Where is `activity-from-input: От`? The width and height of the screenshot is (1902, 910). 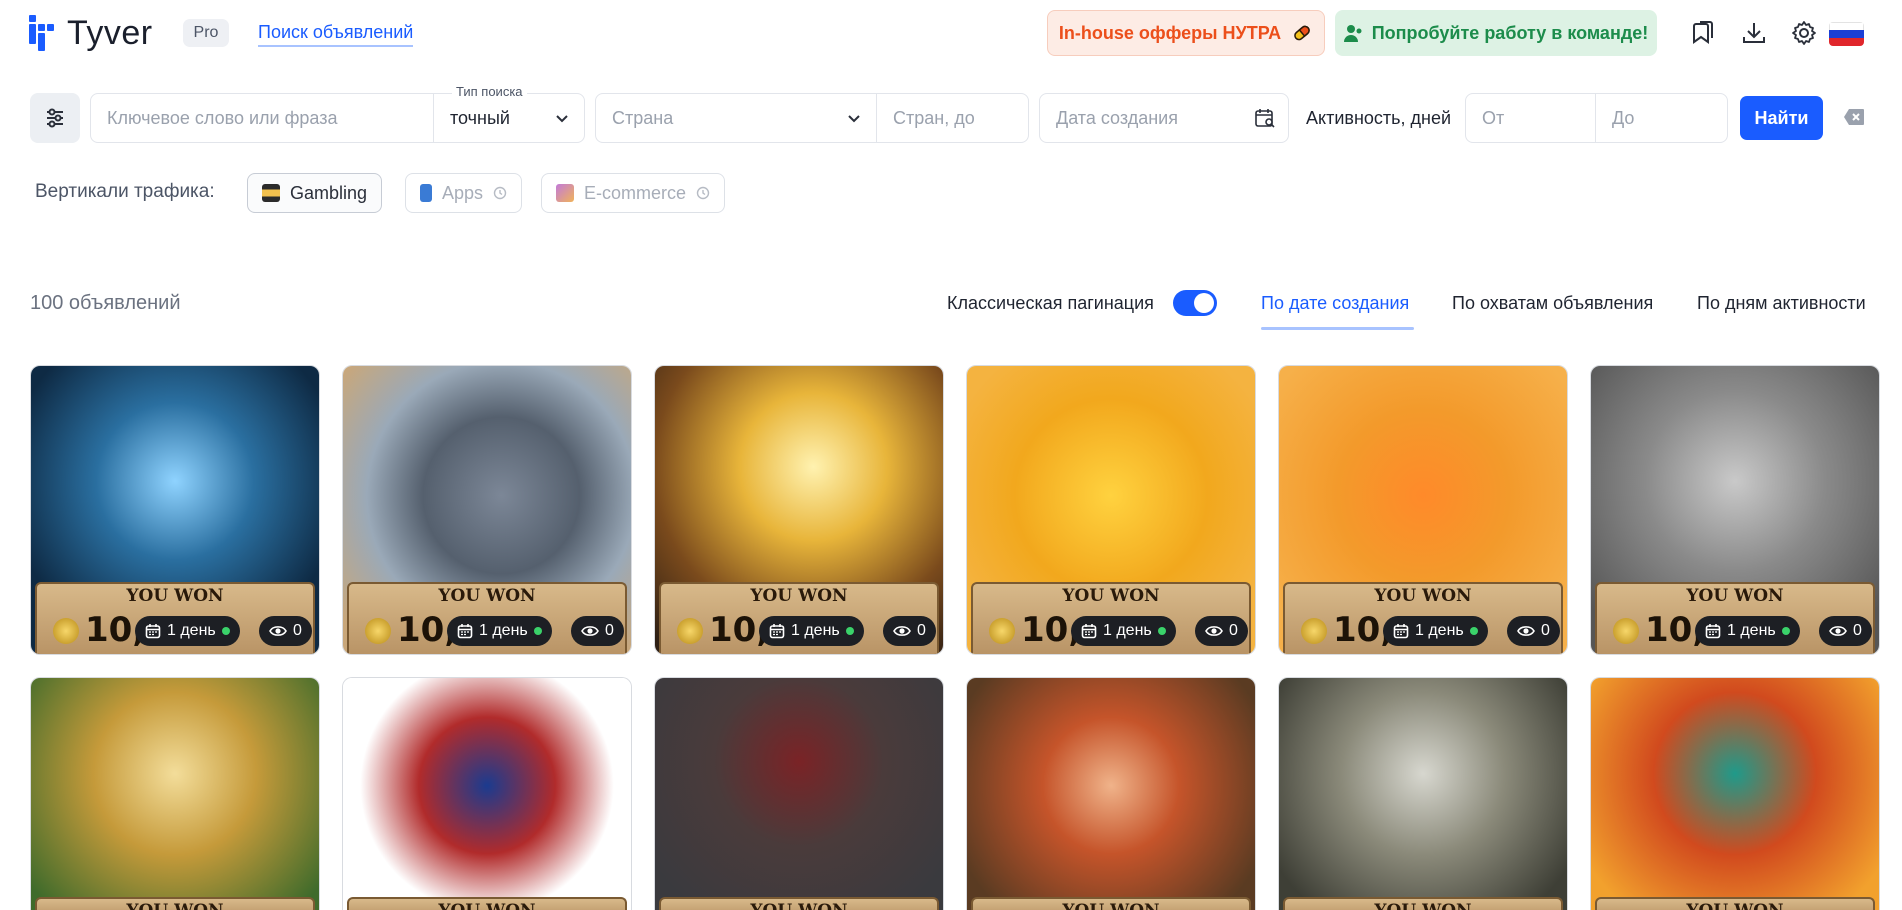
activity-from-input: От is located at coordinates (1530, 118).